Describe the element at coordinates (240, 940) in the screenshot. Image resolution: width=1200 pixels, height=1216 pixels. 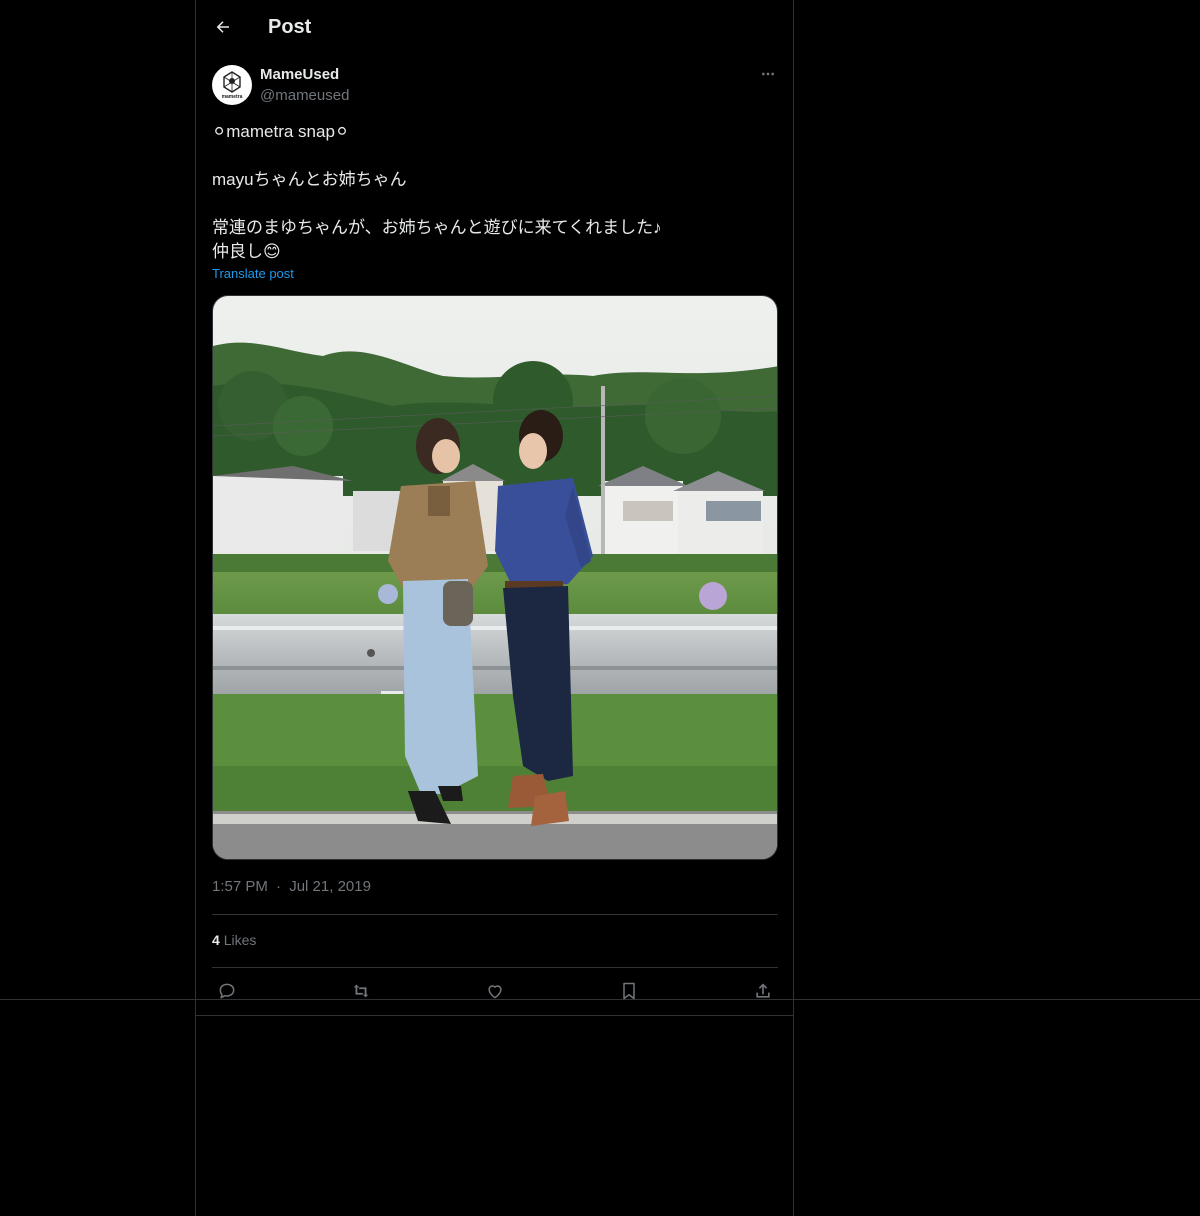
I see `likes-label: Likes` at that location.